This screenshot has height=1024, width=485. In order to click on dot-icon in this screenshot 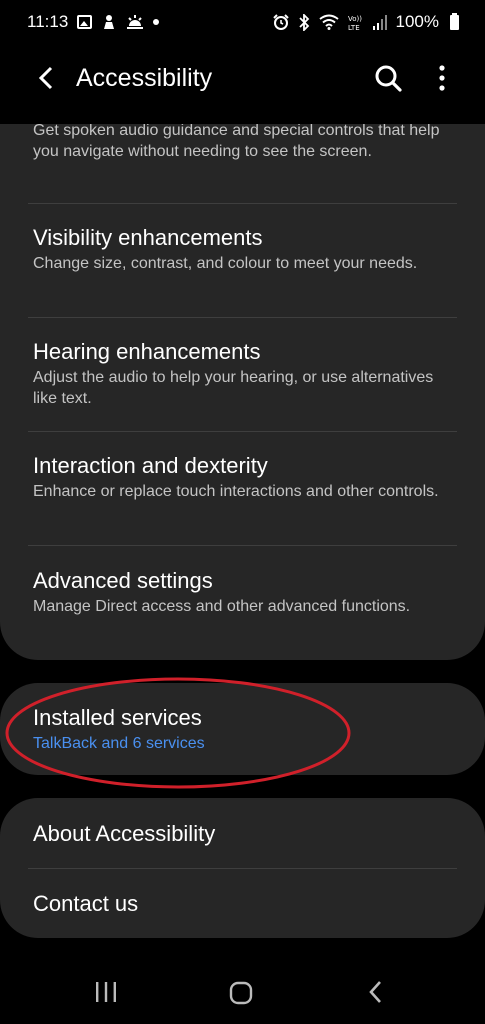, I will do `click(156, 22)`.